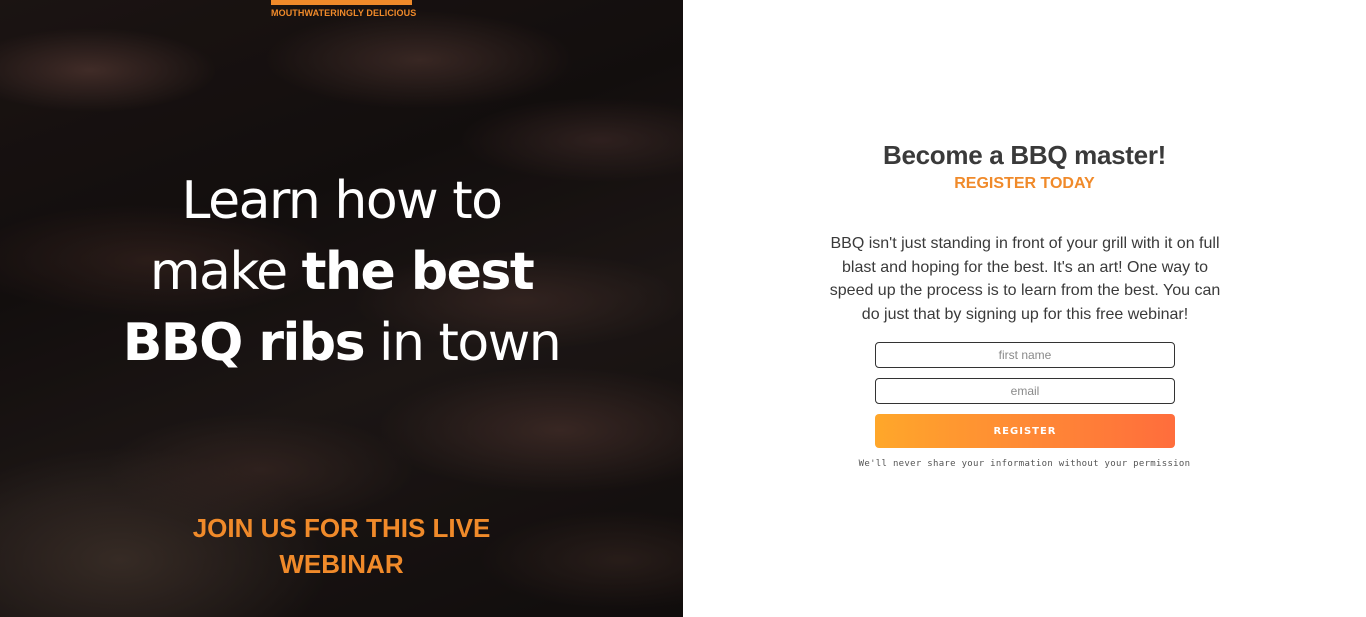 This screenshot has width=1366, height=617. Describe the element at coordinates (1024, 183) in the screenshot. I see `panel-subtitle: REGISTER TODAY` at that location.